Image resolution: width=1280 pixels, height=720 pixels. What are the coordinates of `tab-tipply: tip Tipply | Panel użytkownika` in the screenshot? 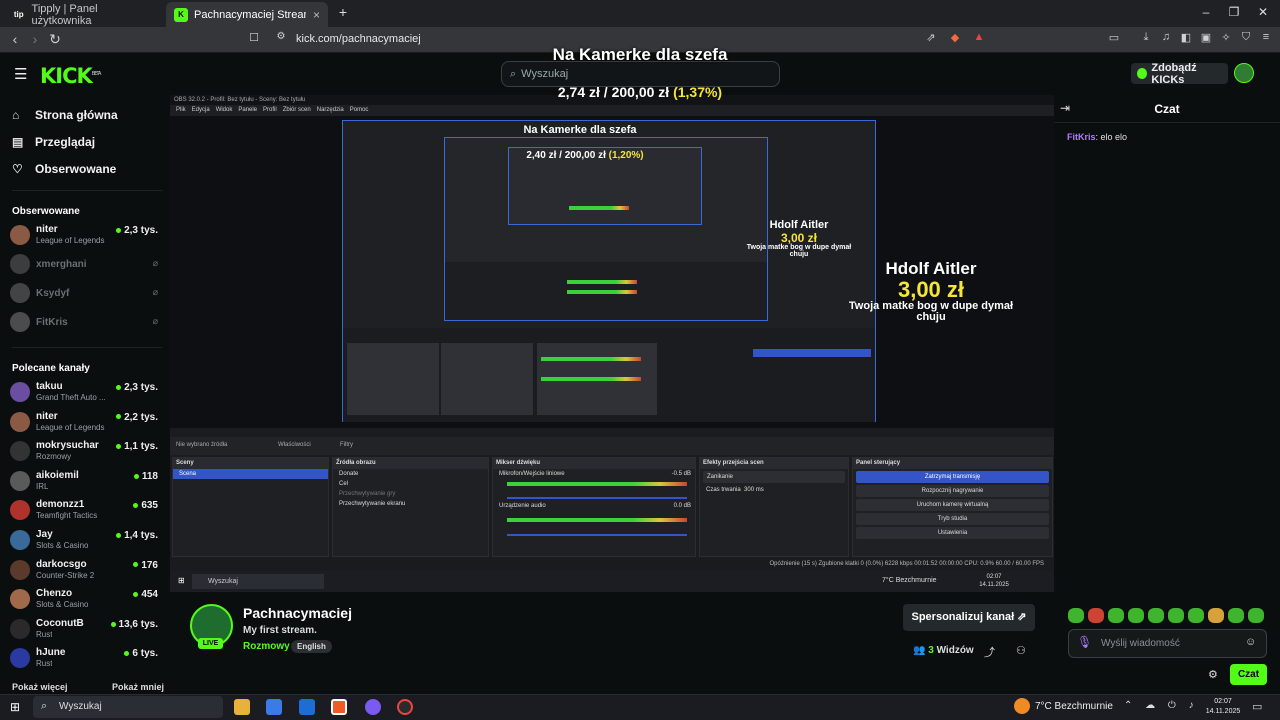 It's located at (84, 14).